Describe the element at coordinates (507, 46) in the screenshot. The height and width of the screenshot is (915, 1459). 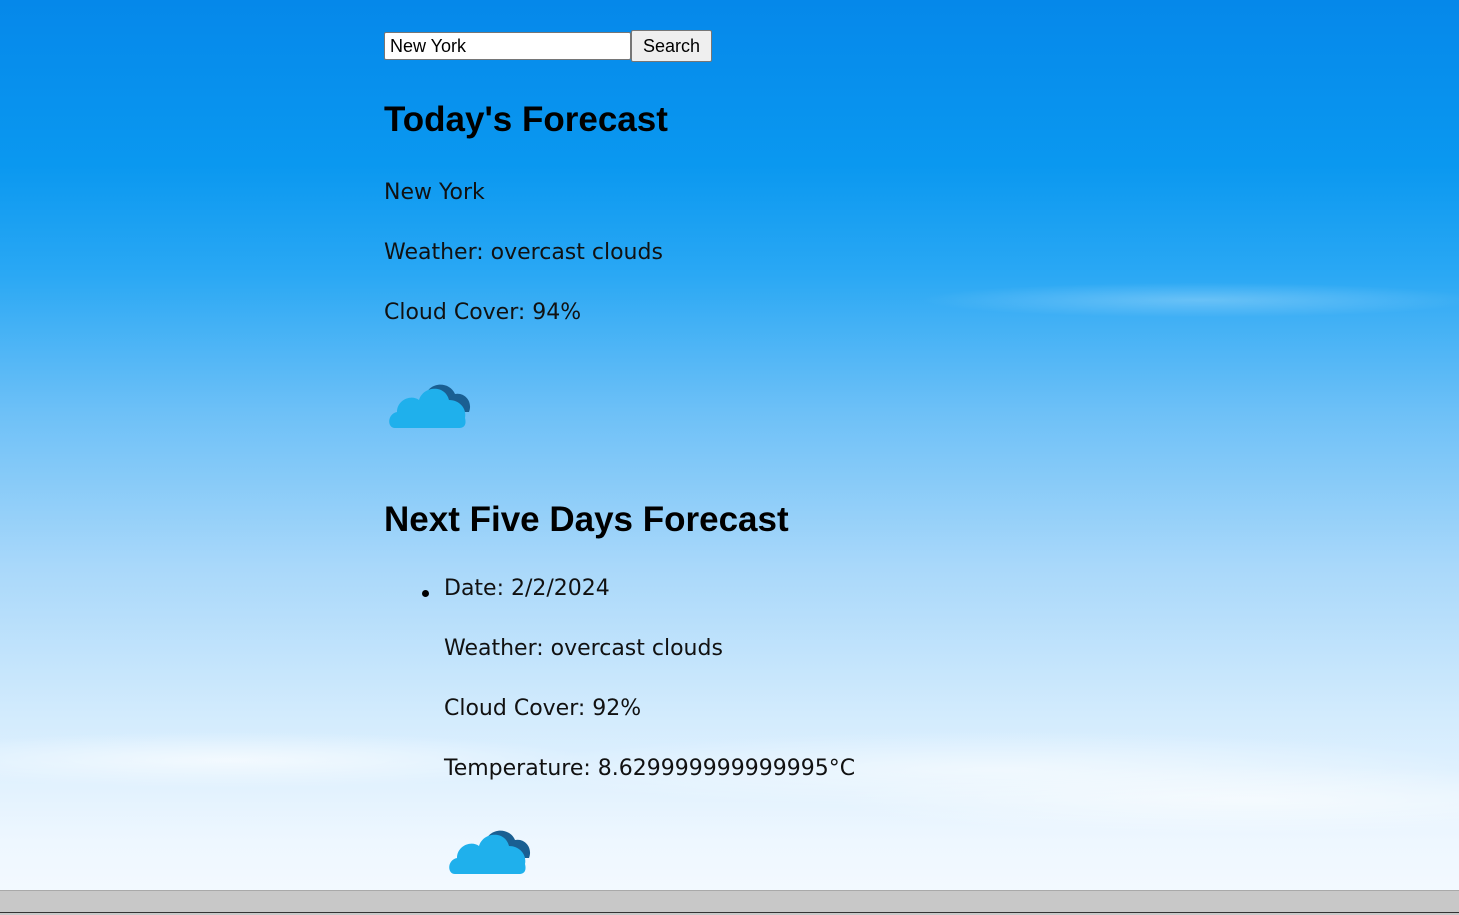
I see `search-input` at that location.